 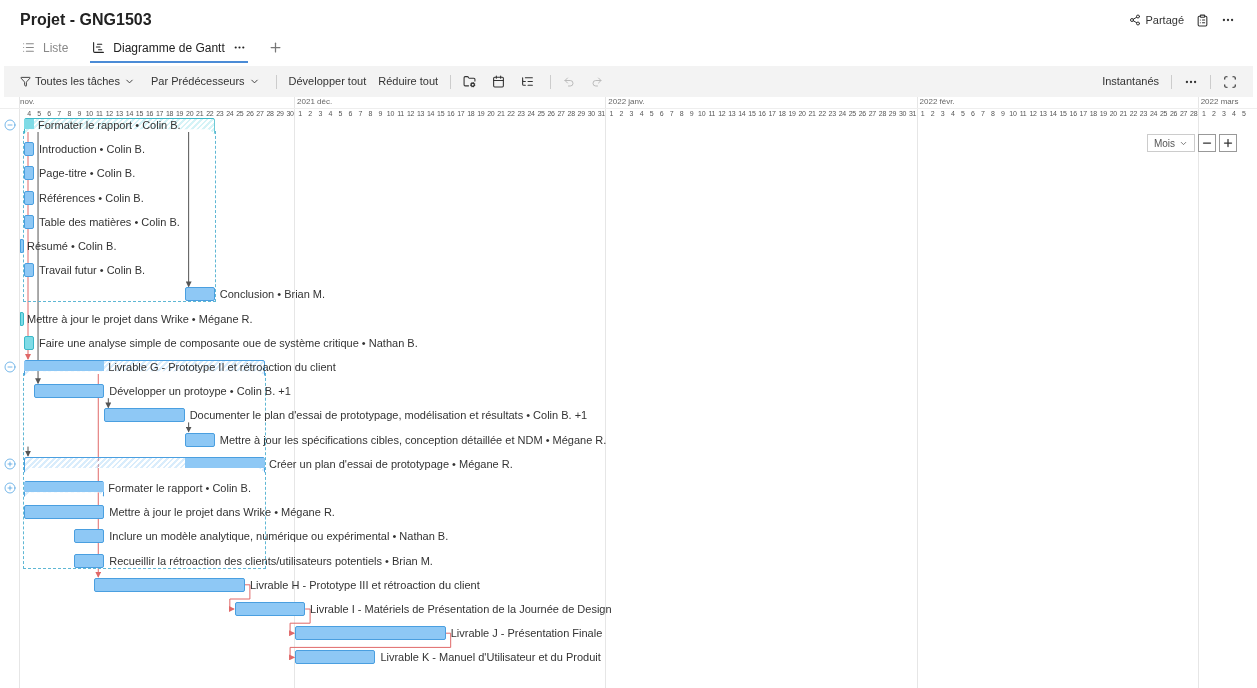 What do you see at coordinates (413, 439) in the screenshot?
I see `task-label: Mettre à jour les spécifications cibles, conception détaillée et NDM • Mégane R.` at bounding box center [413, 439].